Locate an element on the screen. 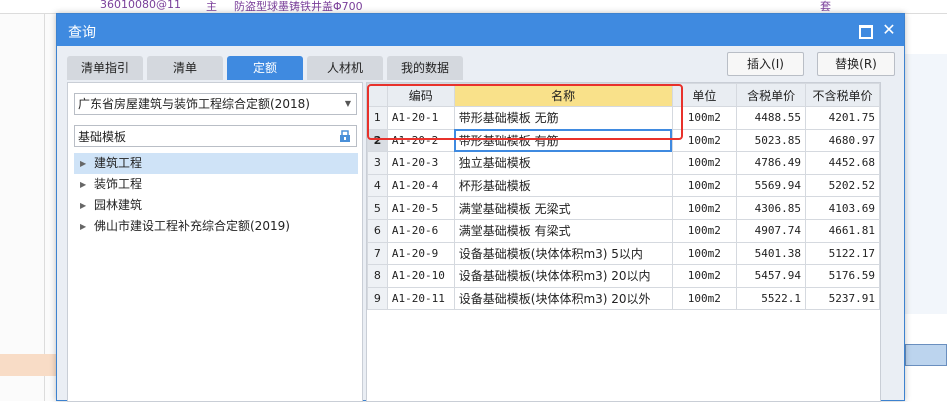  cell-name: 满堂基础模板 无梁式 is located at coordinates (563, 208).